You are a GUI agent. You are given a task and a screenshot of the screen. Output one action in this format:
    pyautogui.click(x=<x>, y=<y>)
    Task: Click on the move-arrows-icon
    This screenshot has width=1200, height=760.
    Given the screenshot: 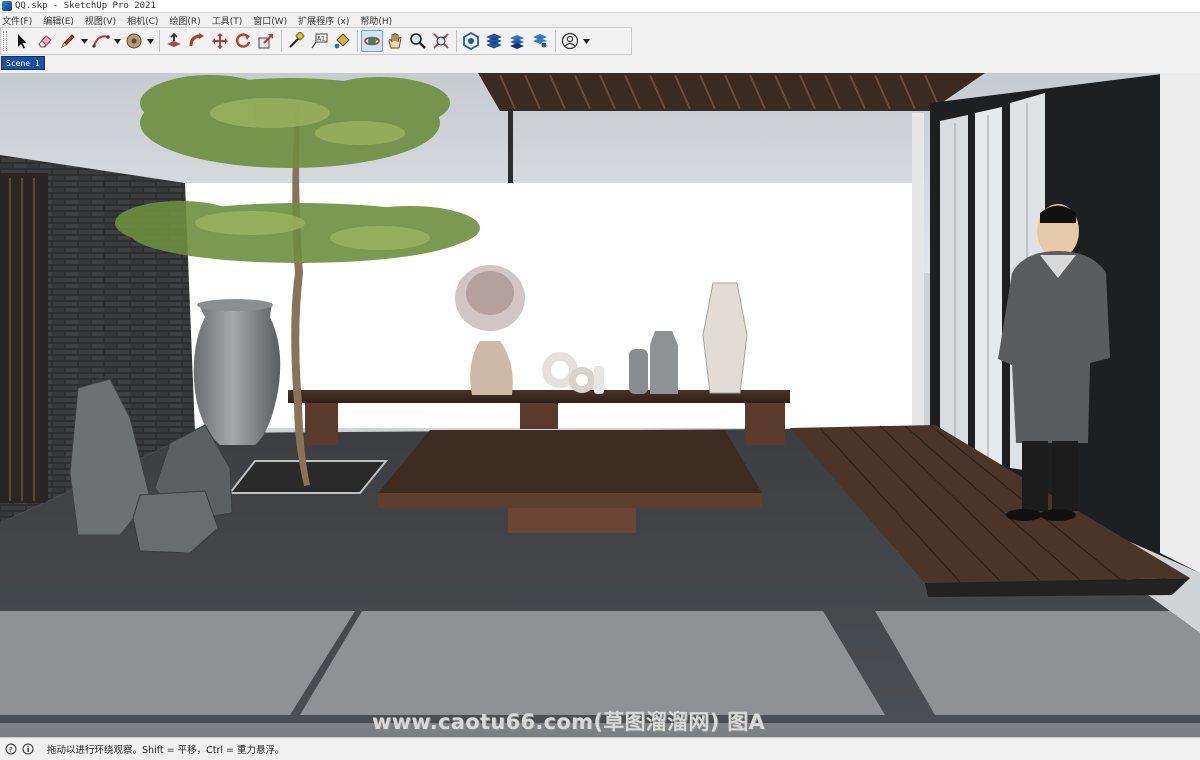 What is the action you would take?
    pyautogui.click(x=220, y=41)
    